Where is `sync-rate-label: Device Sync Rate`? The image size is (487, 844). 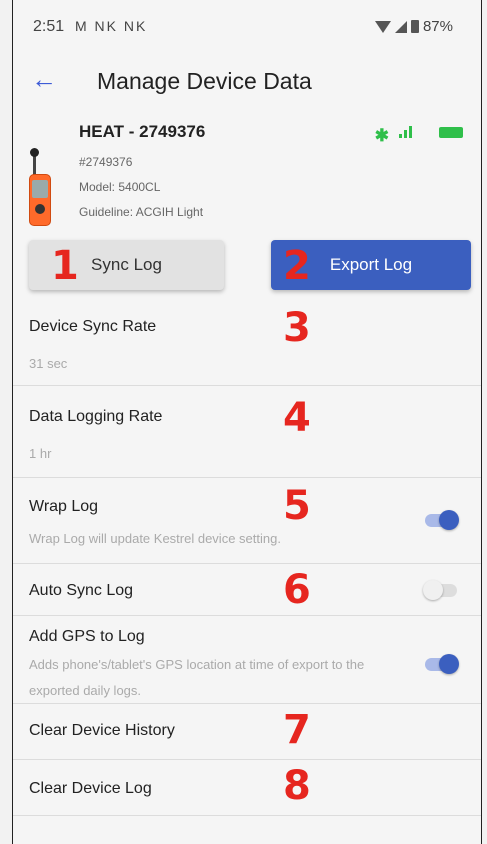
sync-rate-label: Device Sync Rate is located at coordinates (93, 326).